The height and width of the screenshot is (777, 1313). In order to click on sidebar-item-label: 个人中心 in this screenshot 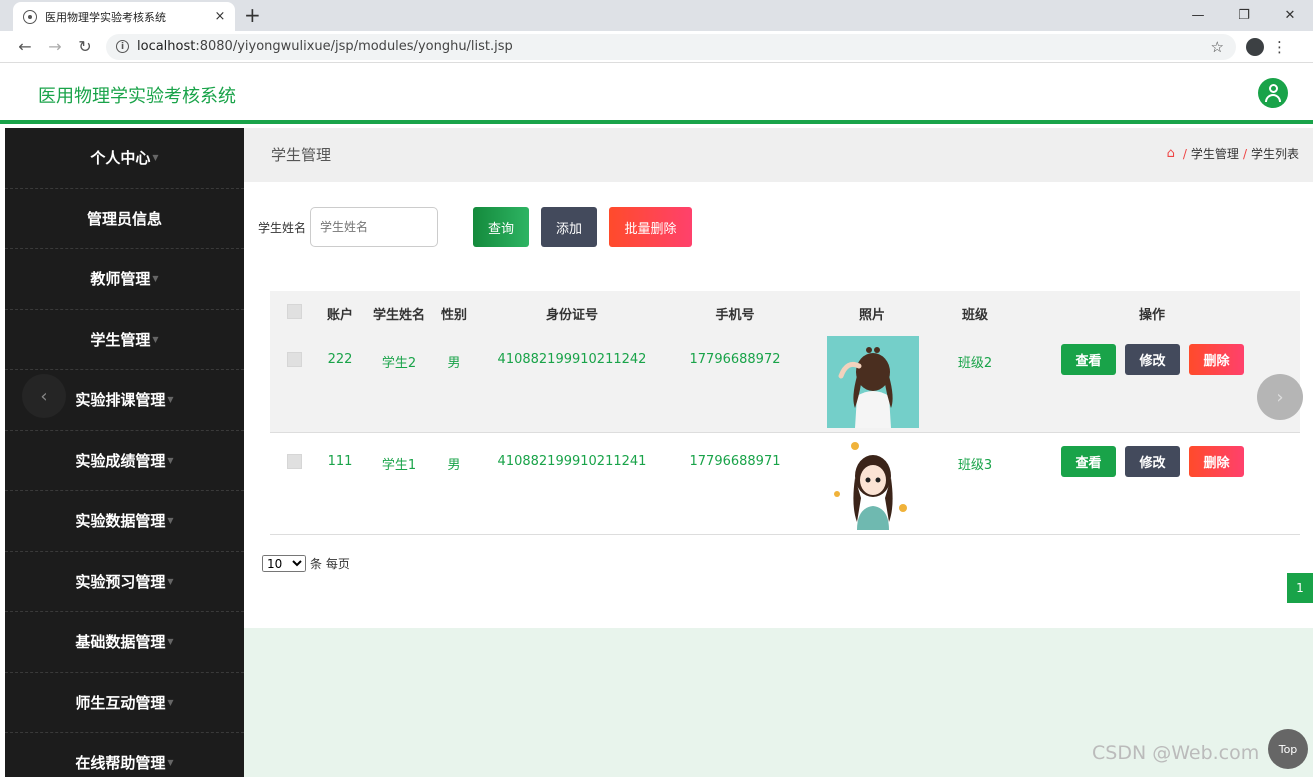, I will do `click(120, 158)`.